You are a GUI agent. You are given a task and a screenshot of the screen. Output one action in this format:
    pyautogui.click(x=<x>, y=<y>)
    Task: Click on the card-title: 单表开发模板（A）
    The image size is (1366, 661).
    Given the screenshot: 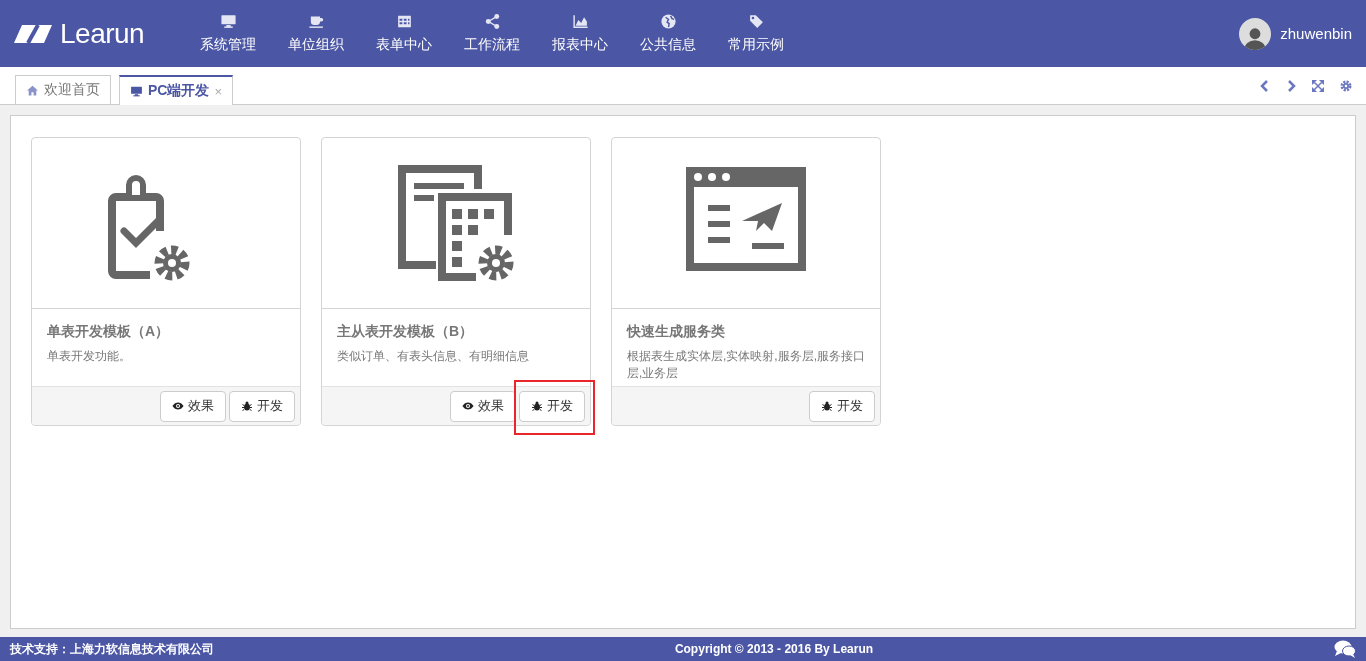 What is the action you would take?
    pyautogui.click(x=109, y=332)
    